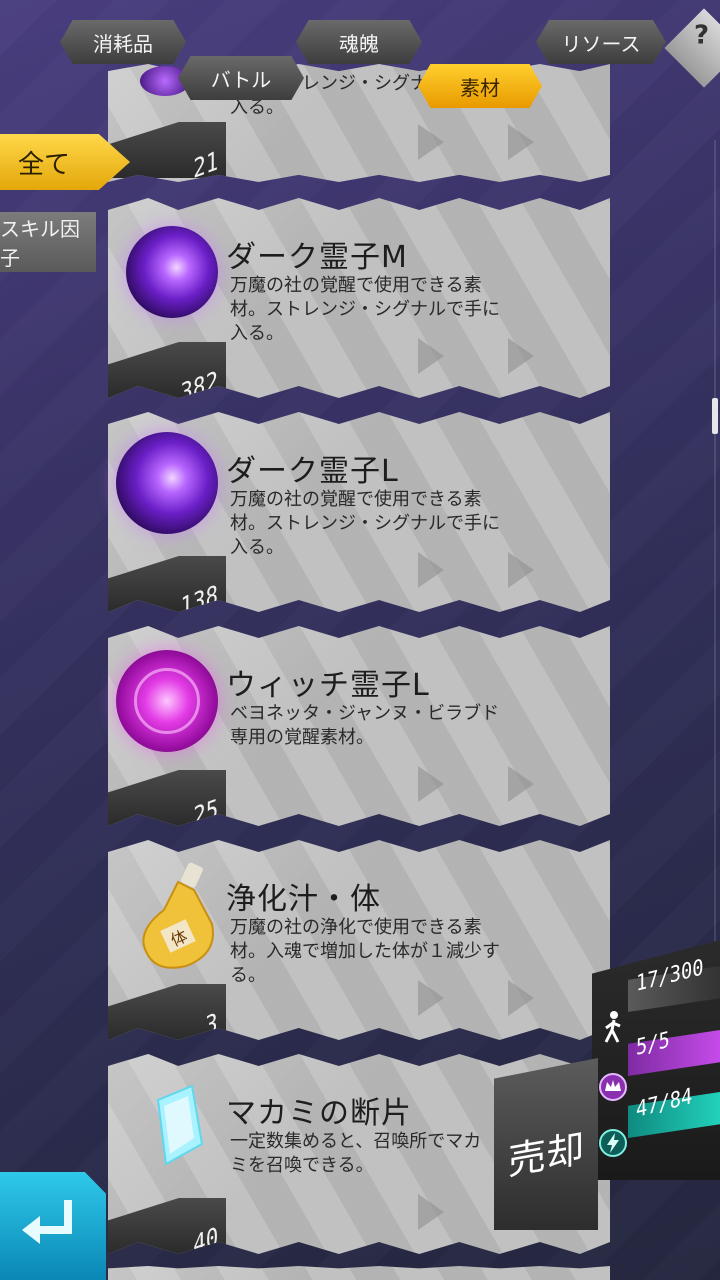 The image size is (720, 1280). Describe the element at coordinates (47, 1222) in the screenshot. I see `return-arrow-icon` at that location.